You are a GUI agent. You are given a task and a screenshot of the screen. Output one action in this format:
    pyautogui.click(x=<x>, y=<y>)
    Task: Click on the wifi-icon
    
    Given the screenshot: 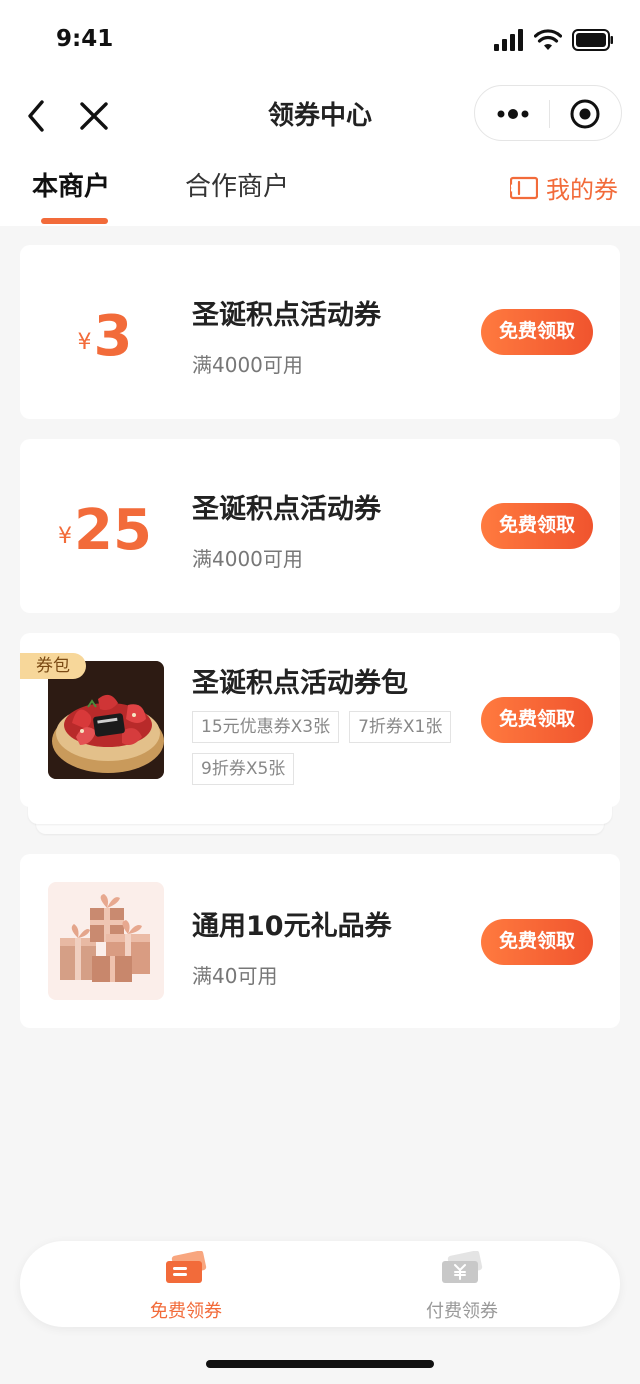 What is the action you would take?
    pyautogui.click(x=548, y=39)
    